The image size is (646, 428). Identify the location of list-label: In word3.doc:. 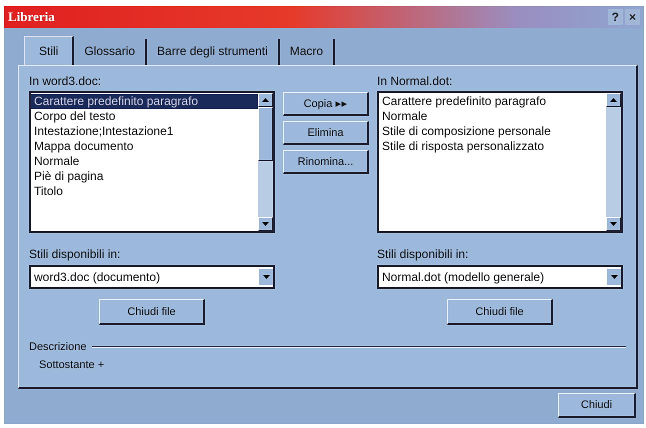
(65, 81).